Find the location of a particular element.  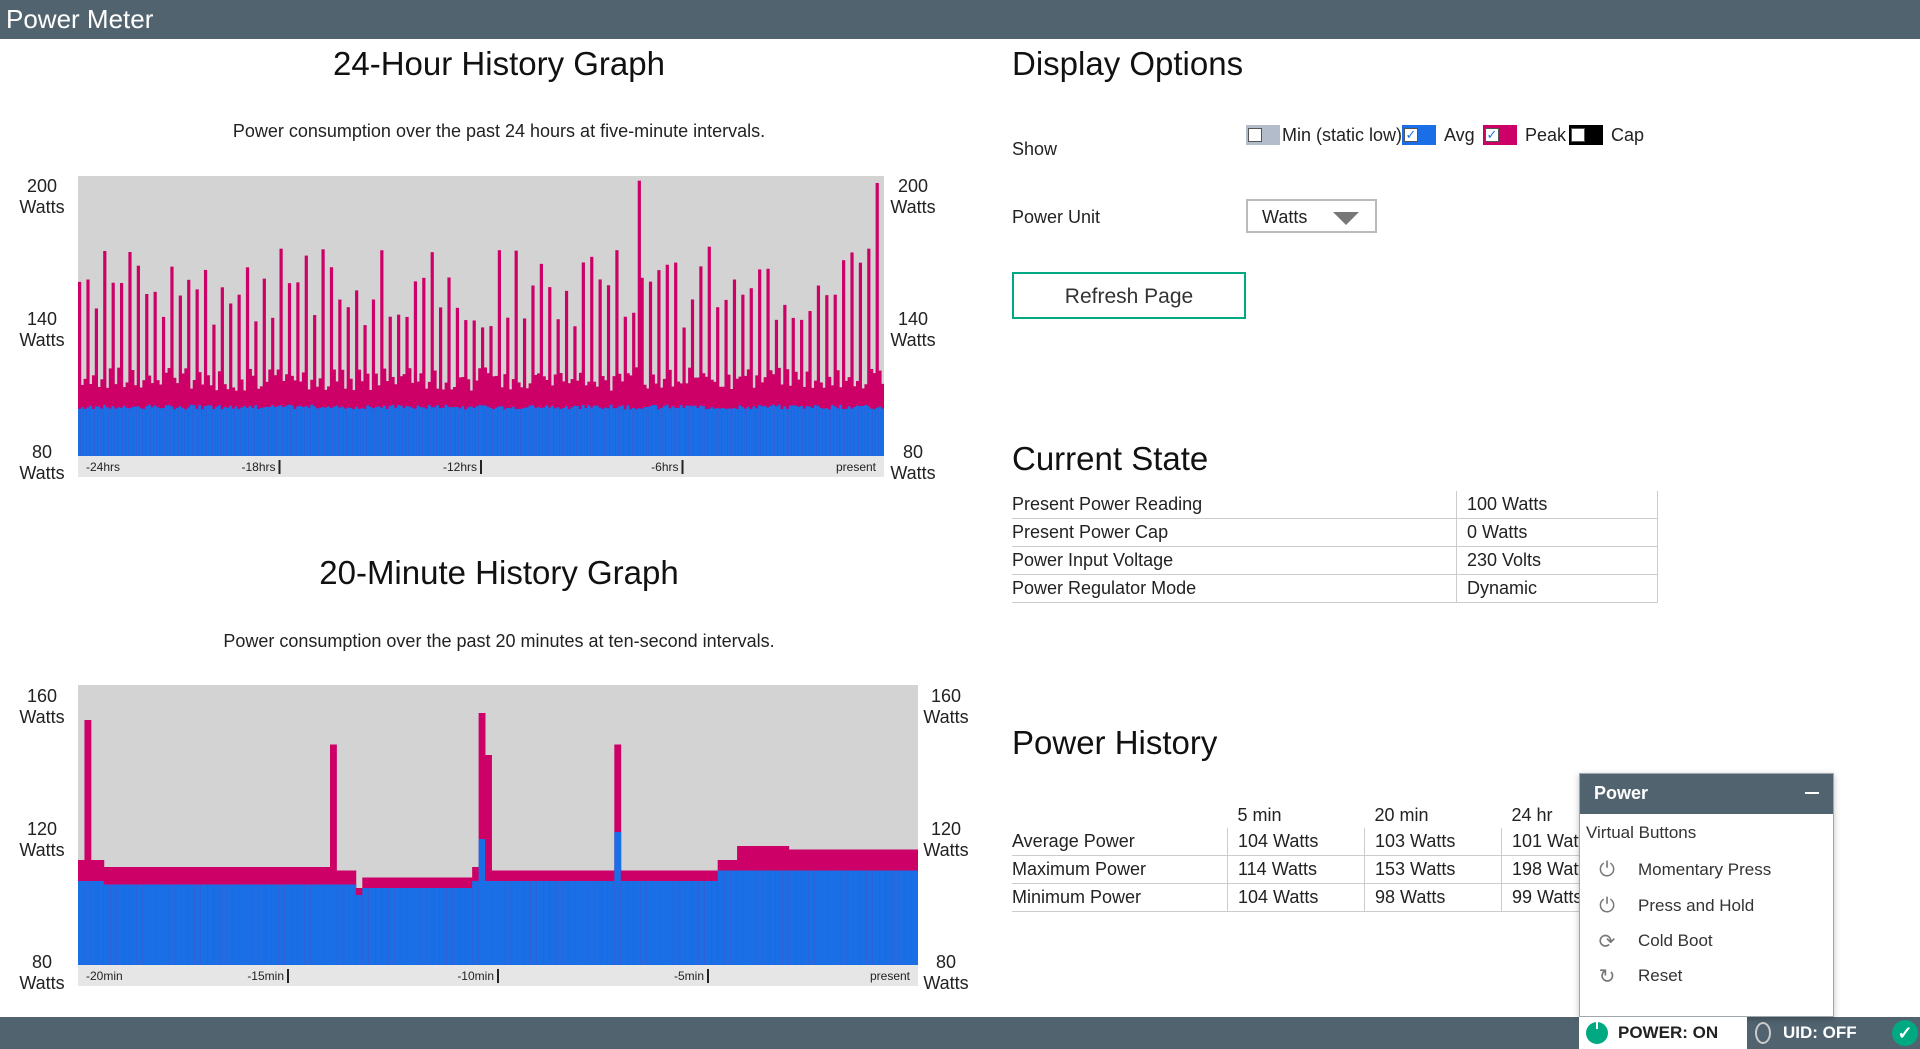

refresh-page-button: Refresh Page is located at coordinates (1129, 295).